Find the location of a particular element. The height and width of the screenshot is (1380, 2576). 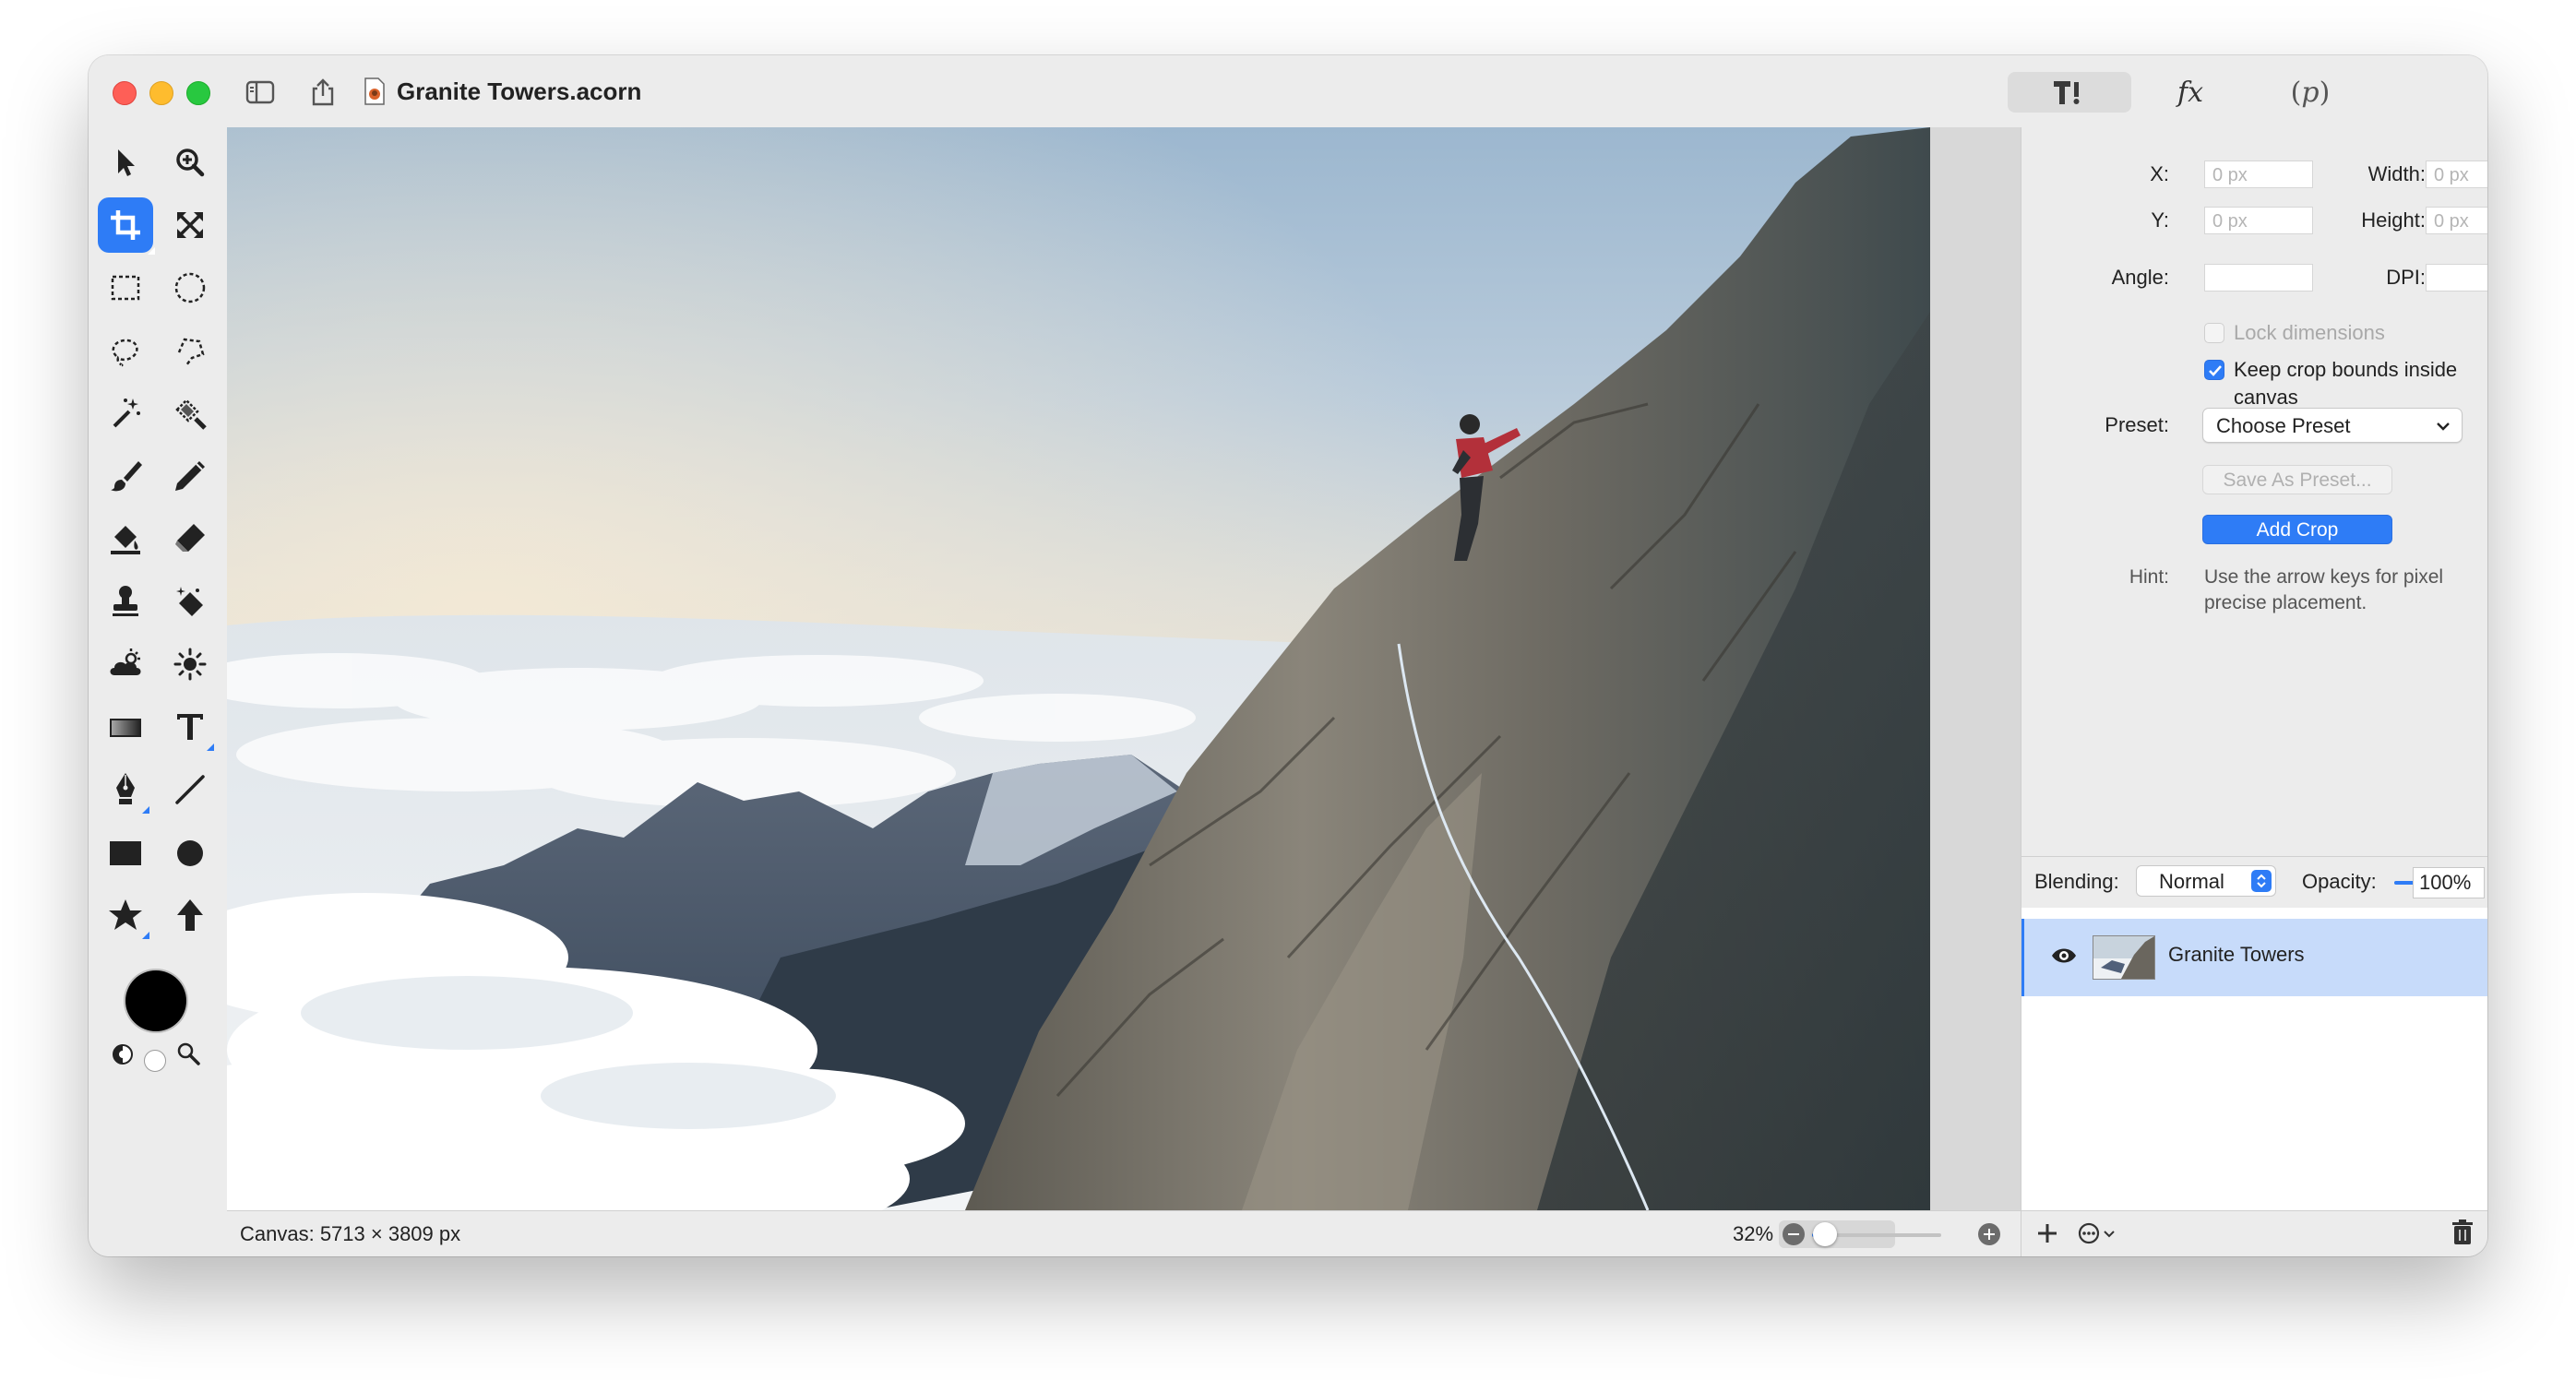

magic-wand-icon is located at coordinates (125, 414).